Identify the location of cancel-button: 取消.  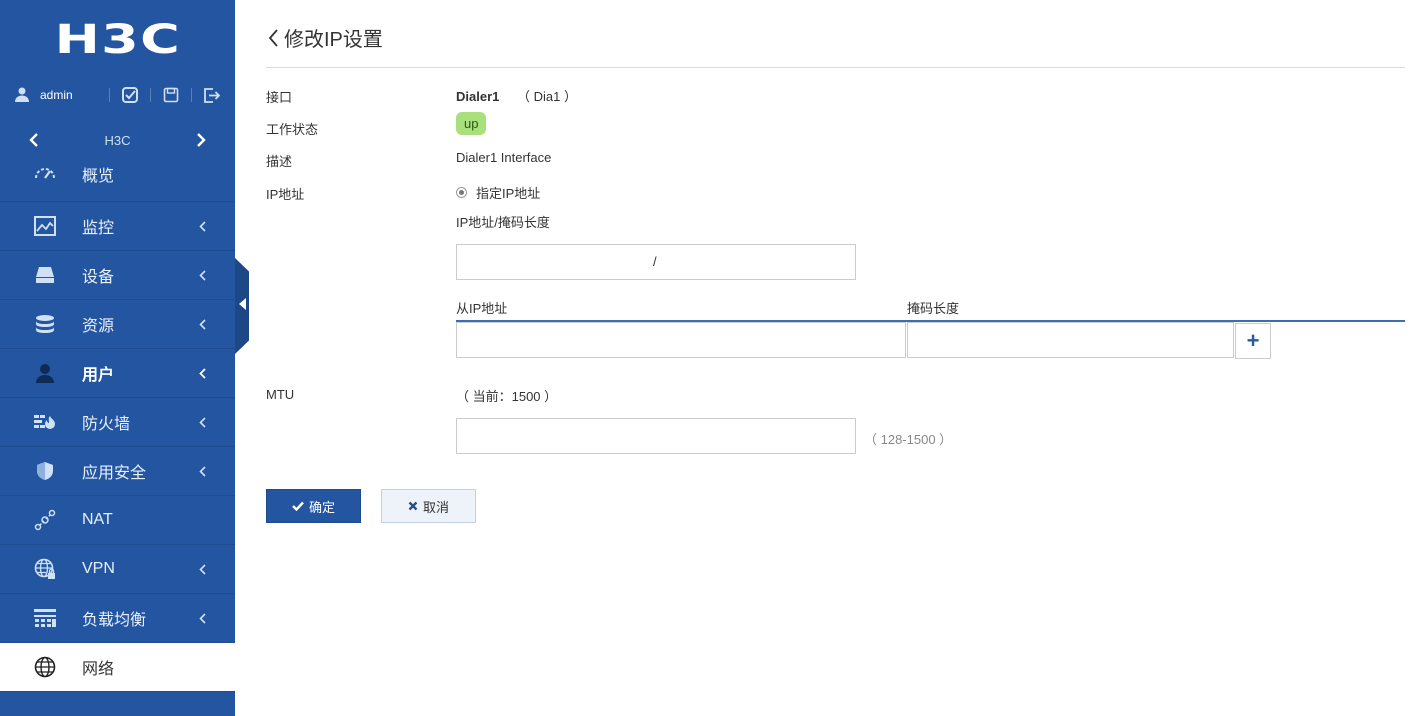
(428, 506).